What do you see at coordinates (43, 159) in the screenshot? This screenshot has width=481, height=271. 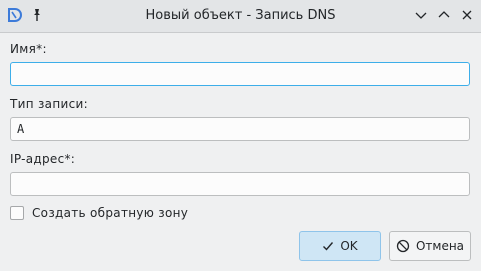 I see `ip-address-label: IP-адрес*:` at bounding box center [43, 159].